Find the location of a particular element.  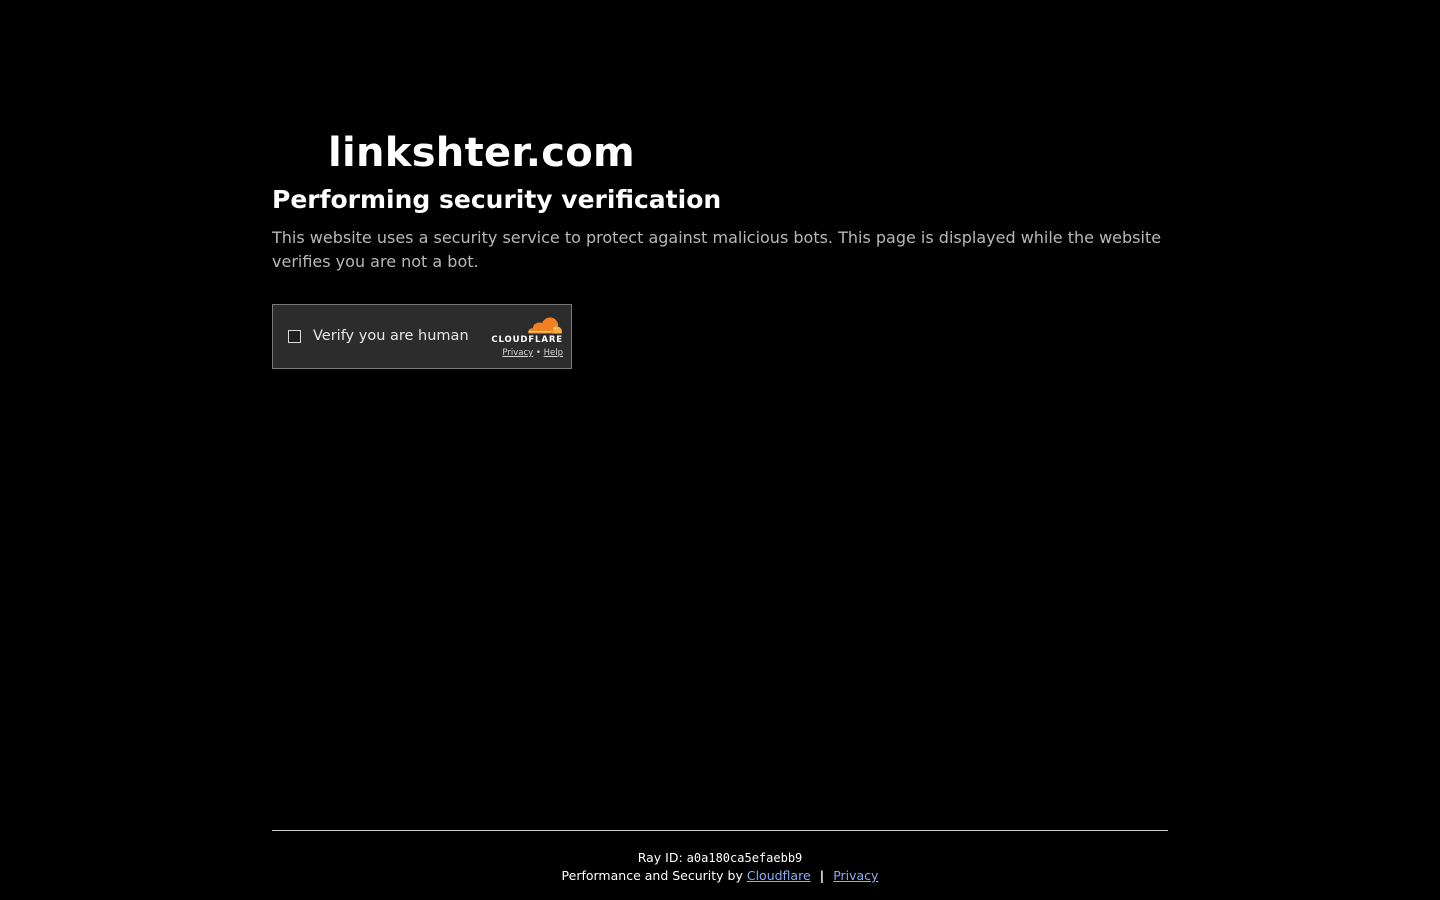

site-favicon is located at coordinates (300, 153).